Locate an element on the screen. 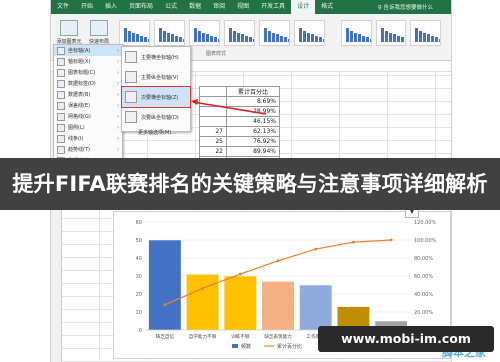 The width and height of the screenshot is (500, 362). legend-label: 频数 is located at coordinates (246, 346).